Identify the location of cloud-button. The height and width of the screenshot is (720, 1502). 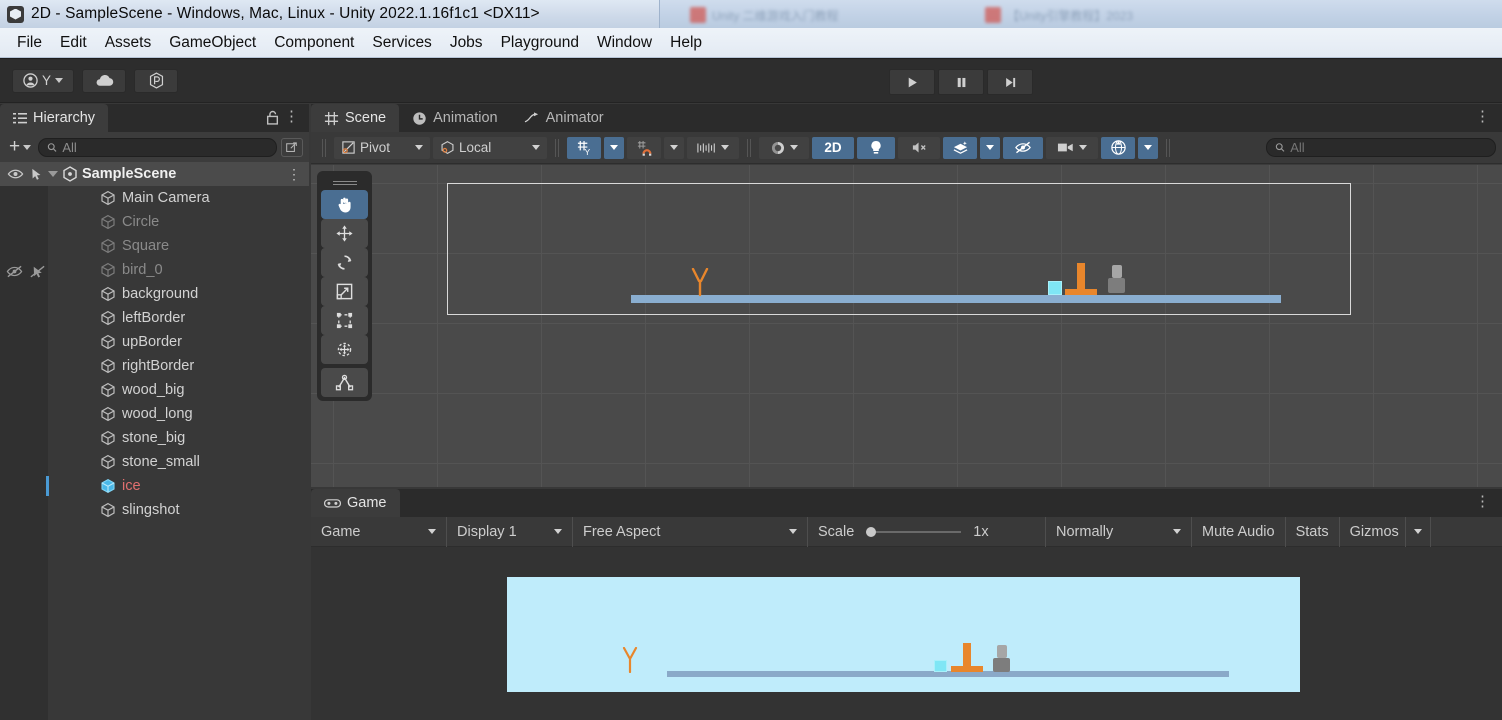
(104, 80).